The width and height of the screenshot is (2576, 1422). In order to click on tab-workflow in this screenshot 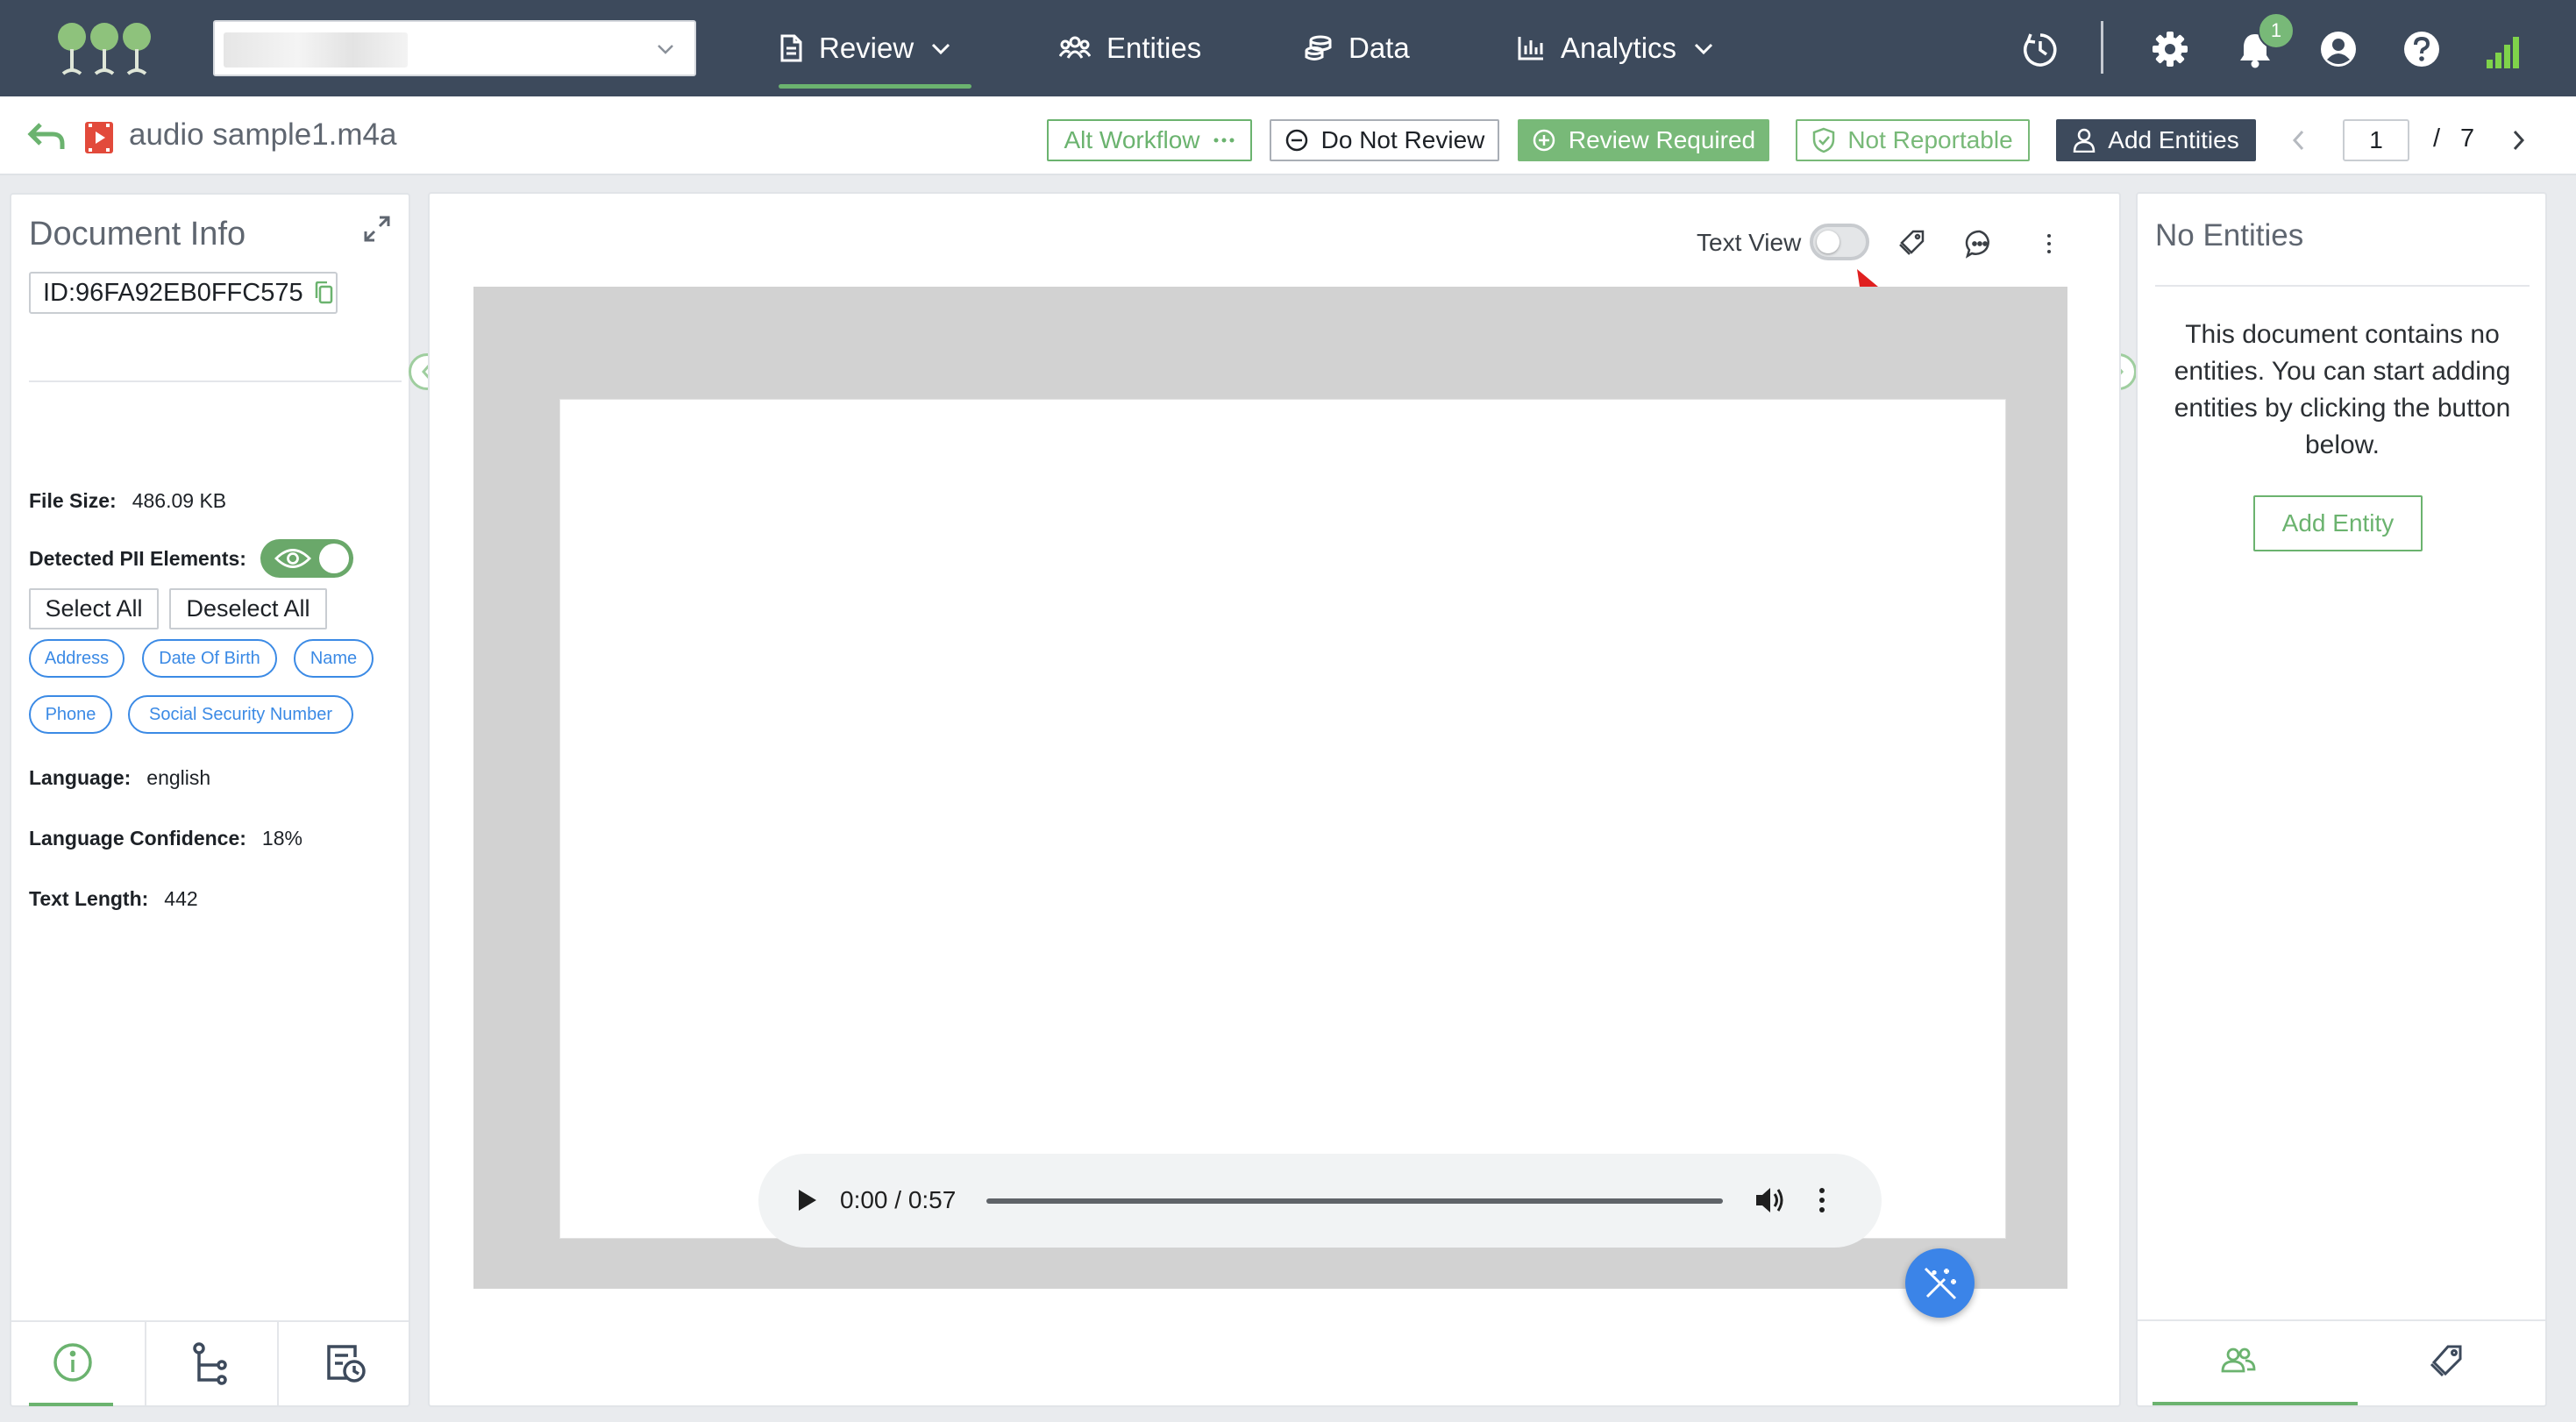, I will do `click(209, 1363)`.